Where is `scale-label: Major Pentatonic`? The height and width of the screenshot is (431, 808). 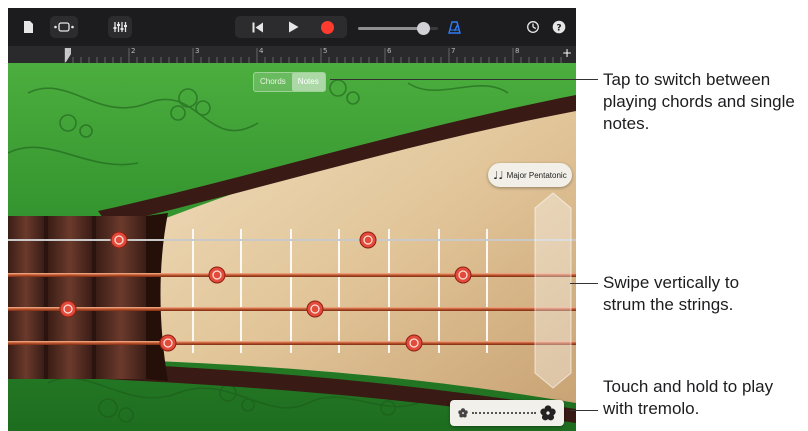
scale-label: Major Pentatonic is located at coordinates (536, 175).